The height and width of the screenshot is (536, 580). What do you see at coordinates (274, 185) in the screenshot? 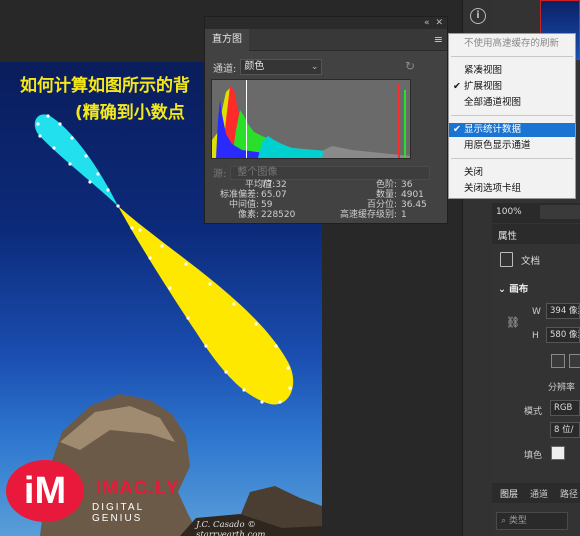
I see `mean-value: 77.32` at bounding box center [274, 185].